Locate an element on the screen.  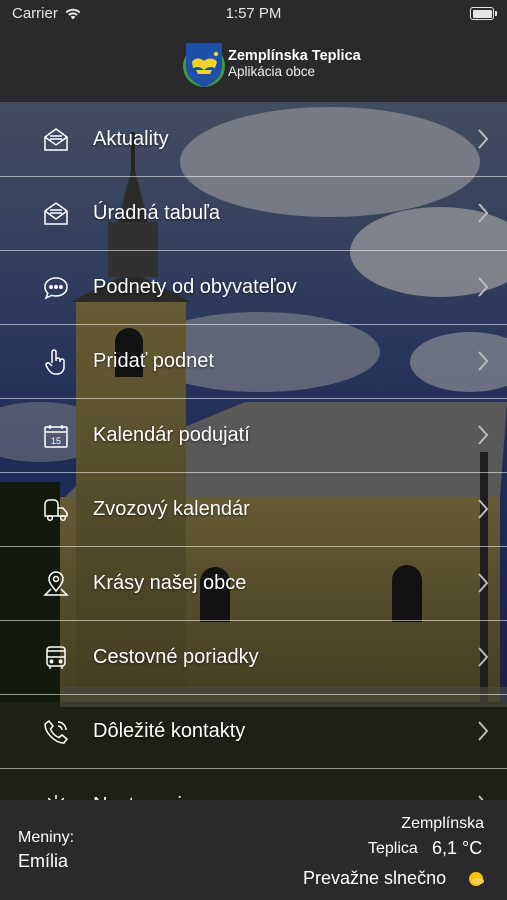
menu-item-label: Kalendár podujatí is located at coordinates (171, 435).